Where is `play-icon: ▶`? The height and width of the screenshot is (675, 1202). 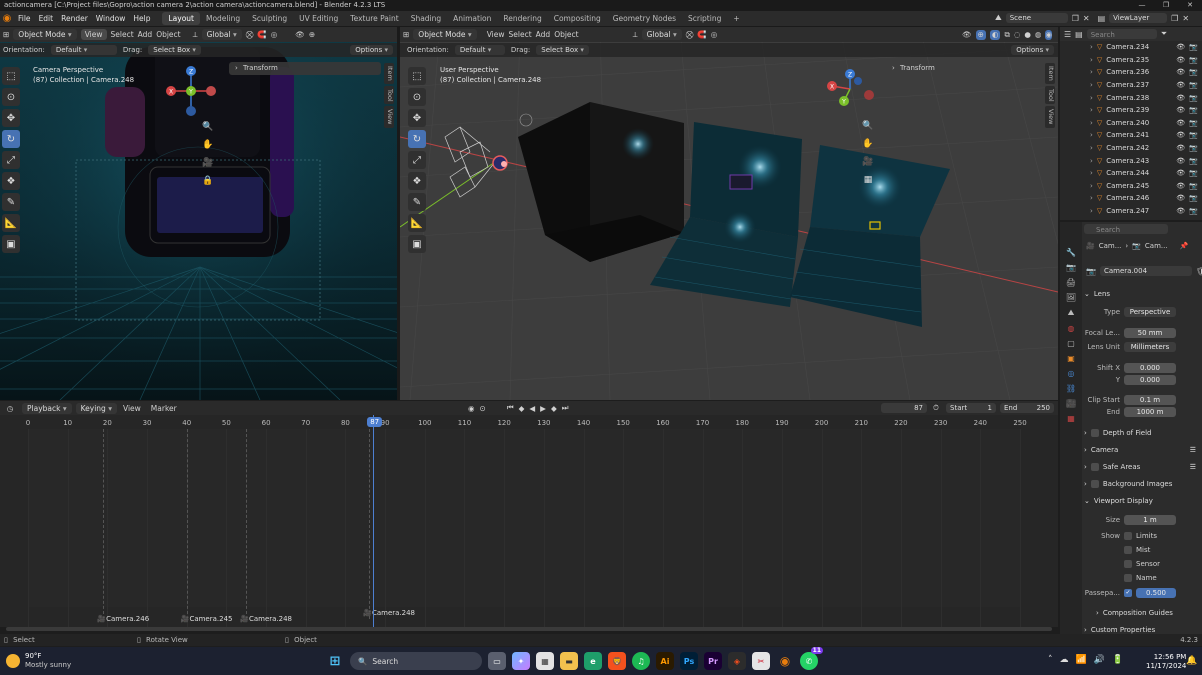 play-icon: ▶ is located at coordinates (543, 408).